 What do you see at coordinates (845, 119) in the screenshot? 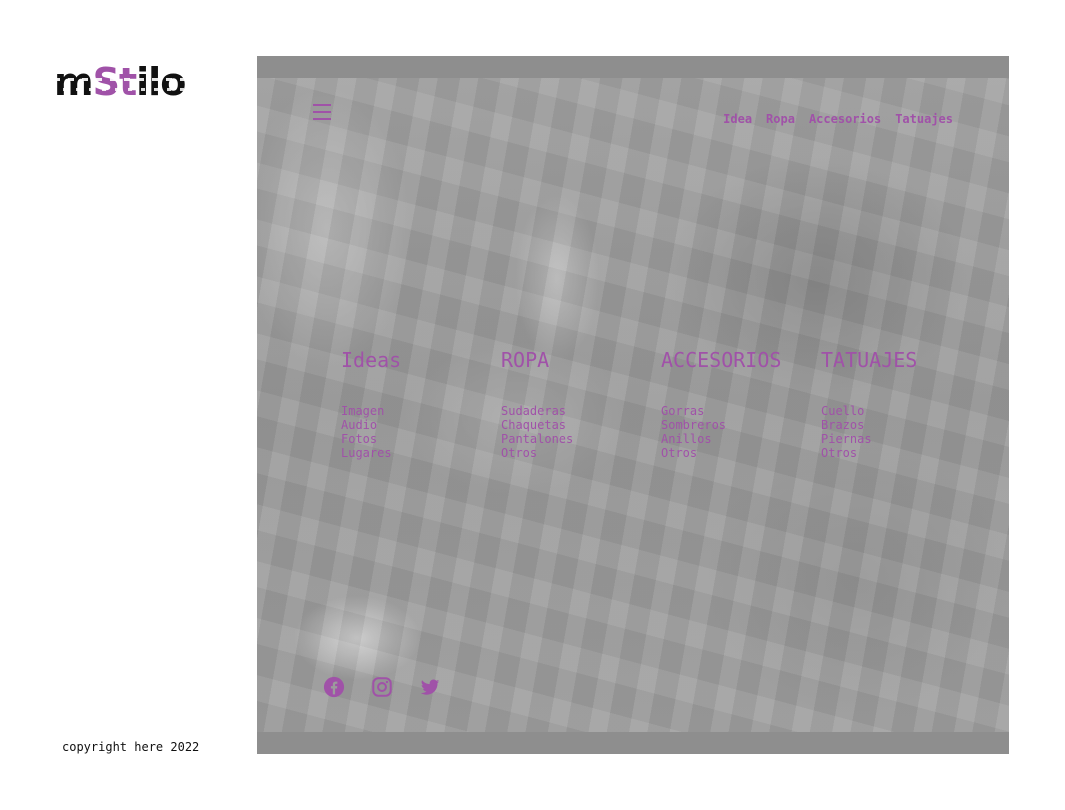
I see `nav-link-accesorios: Accesorios` at bounding box center [845, 119].